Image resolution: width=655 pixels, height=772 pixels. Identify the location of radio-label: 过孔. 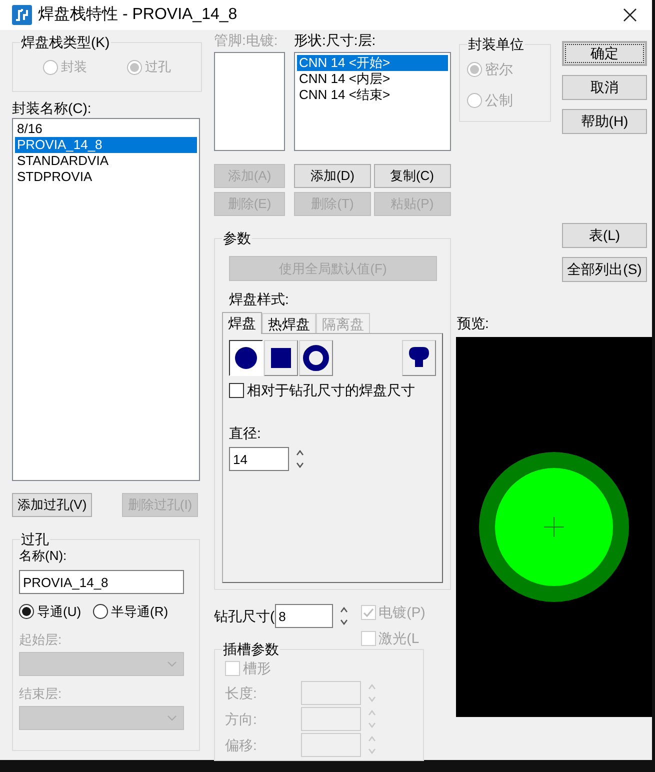
(158, 67).